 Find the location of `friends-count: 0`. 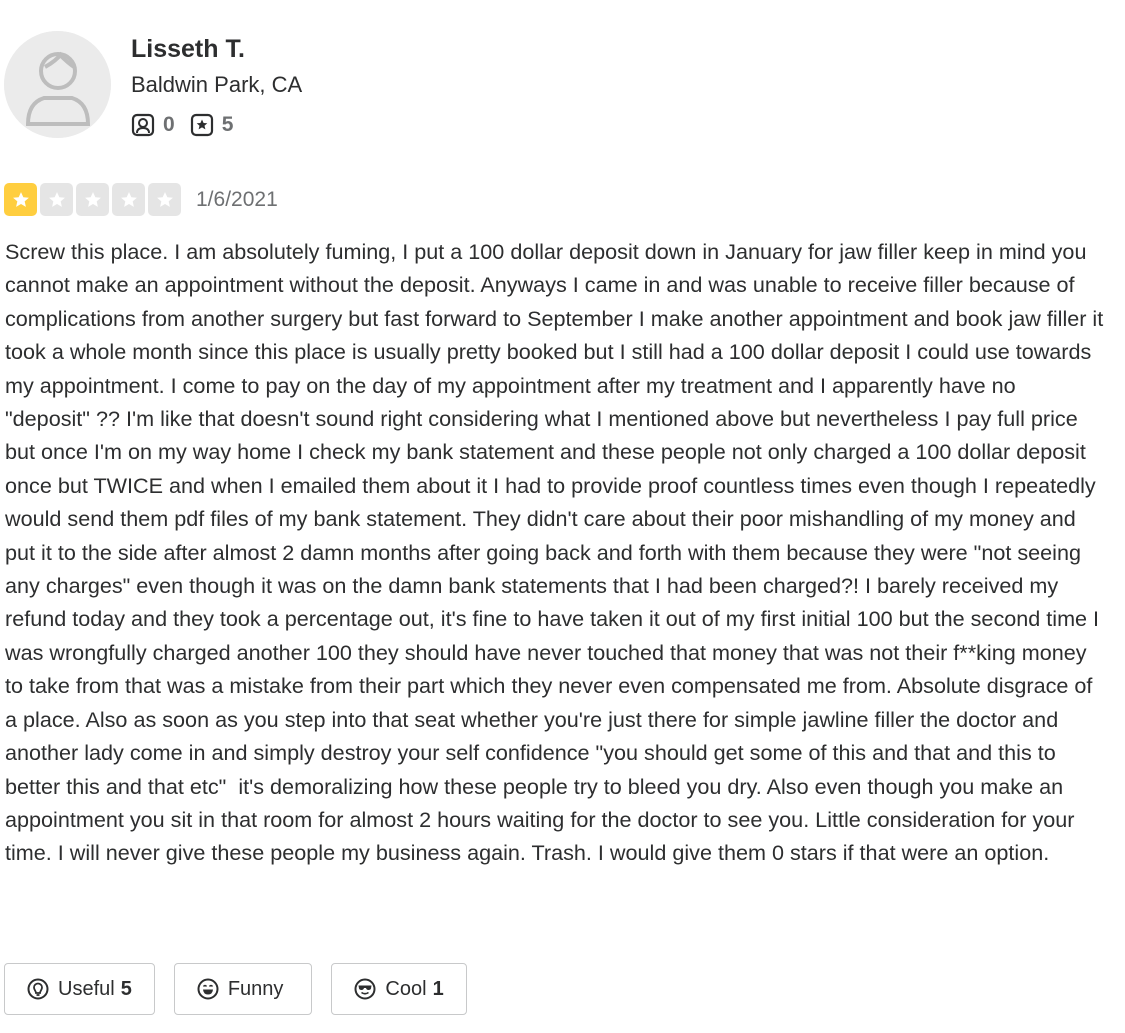

friends-count: 0 is located at coordinates (169, 124).